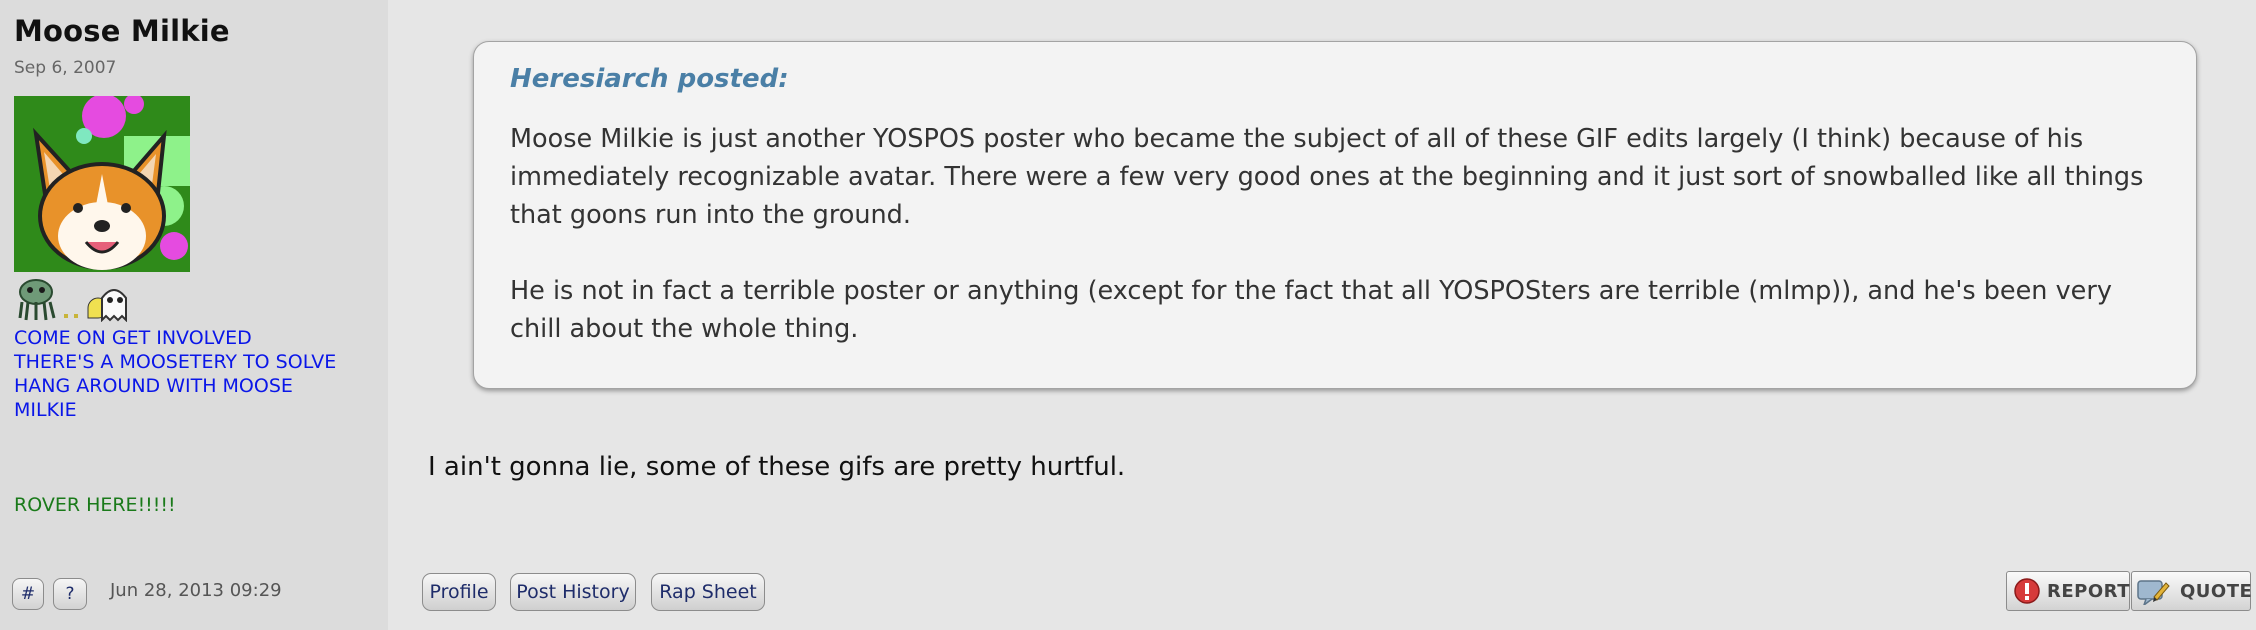  Describe the element at coordinates (459, 592) in the screenshot. I see `profile-button: Profile` at that location.